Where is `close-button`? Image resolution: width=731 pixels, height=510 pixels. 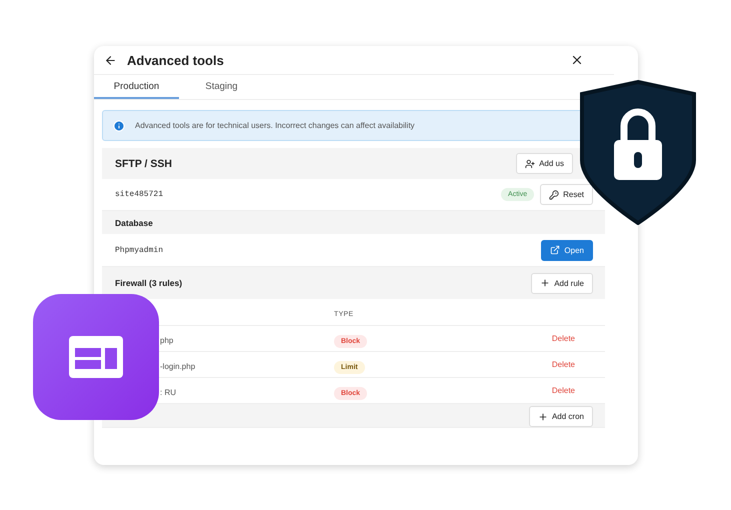 close-button is located at coordinates (577, 60).